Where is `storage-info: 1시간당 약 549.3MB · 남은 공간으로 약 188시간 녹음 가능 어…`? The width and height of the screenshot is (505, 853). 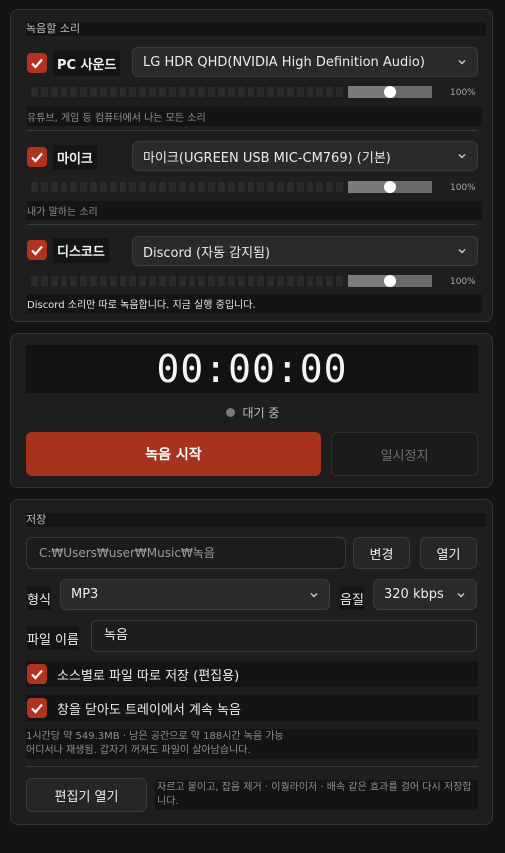
storage-info: 1시간당 약 549.3MB · 남은 공간으로 약 188시간 녹음 가능 어… is located at coordinates (252, 744).